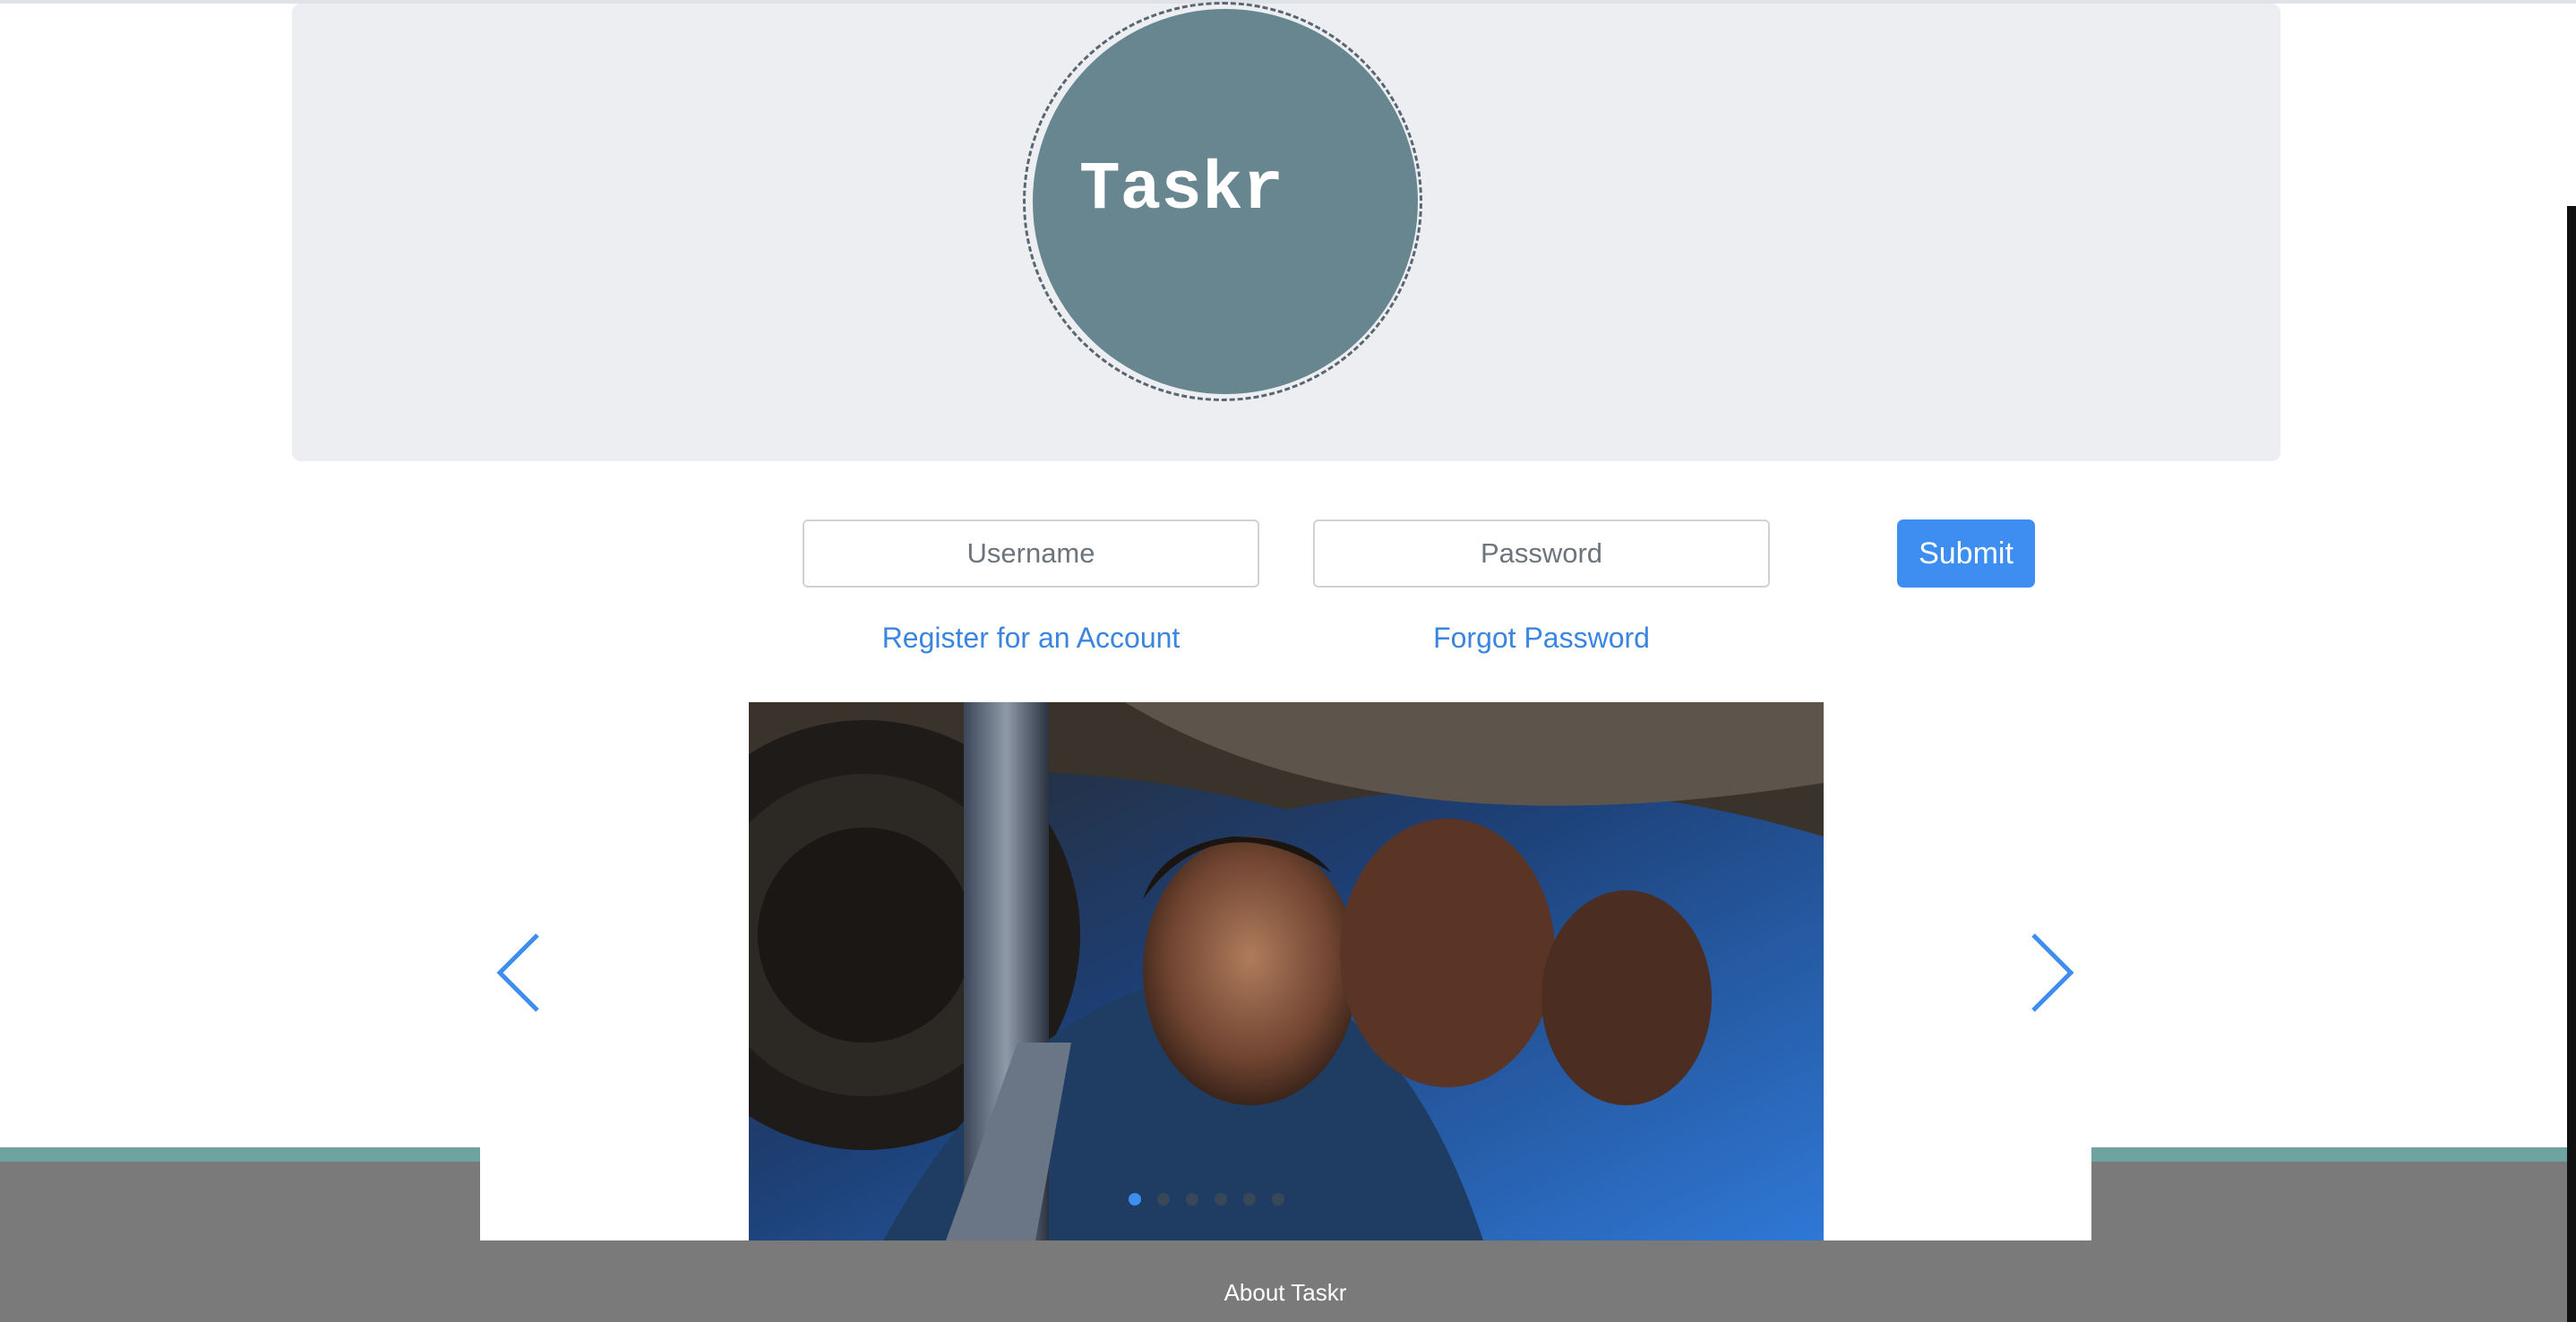 The width and height of the screenshot is (2576, 1322). What do you see at coordinates (240, 1154) in the screenshot?
I see `footer-accent-strip-left` at bounding box center [240, 1154].